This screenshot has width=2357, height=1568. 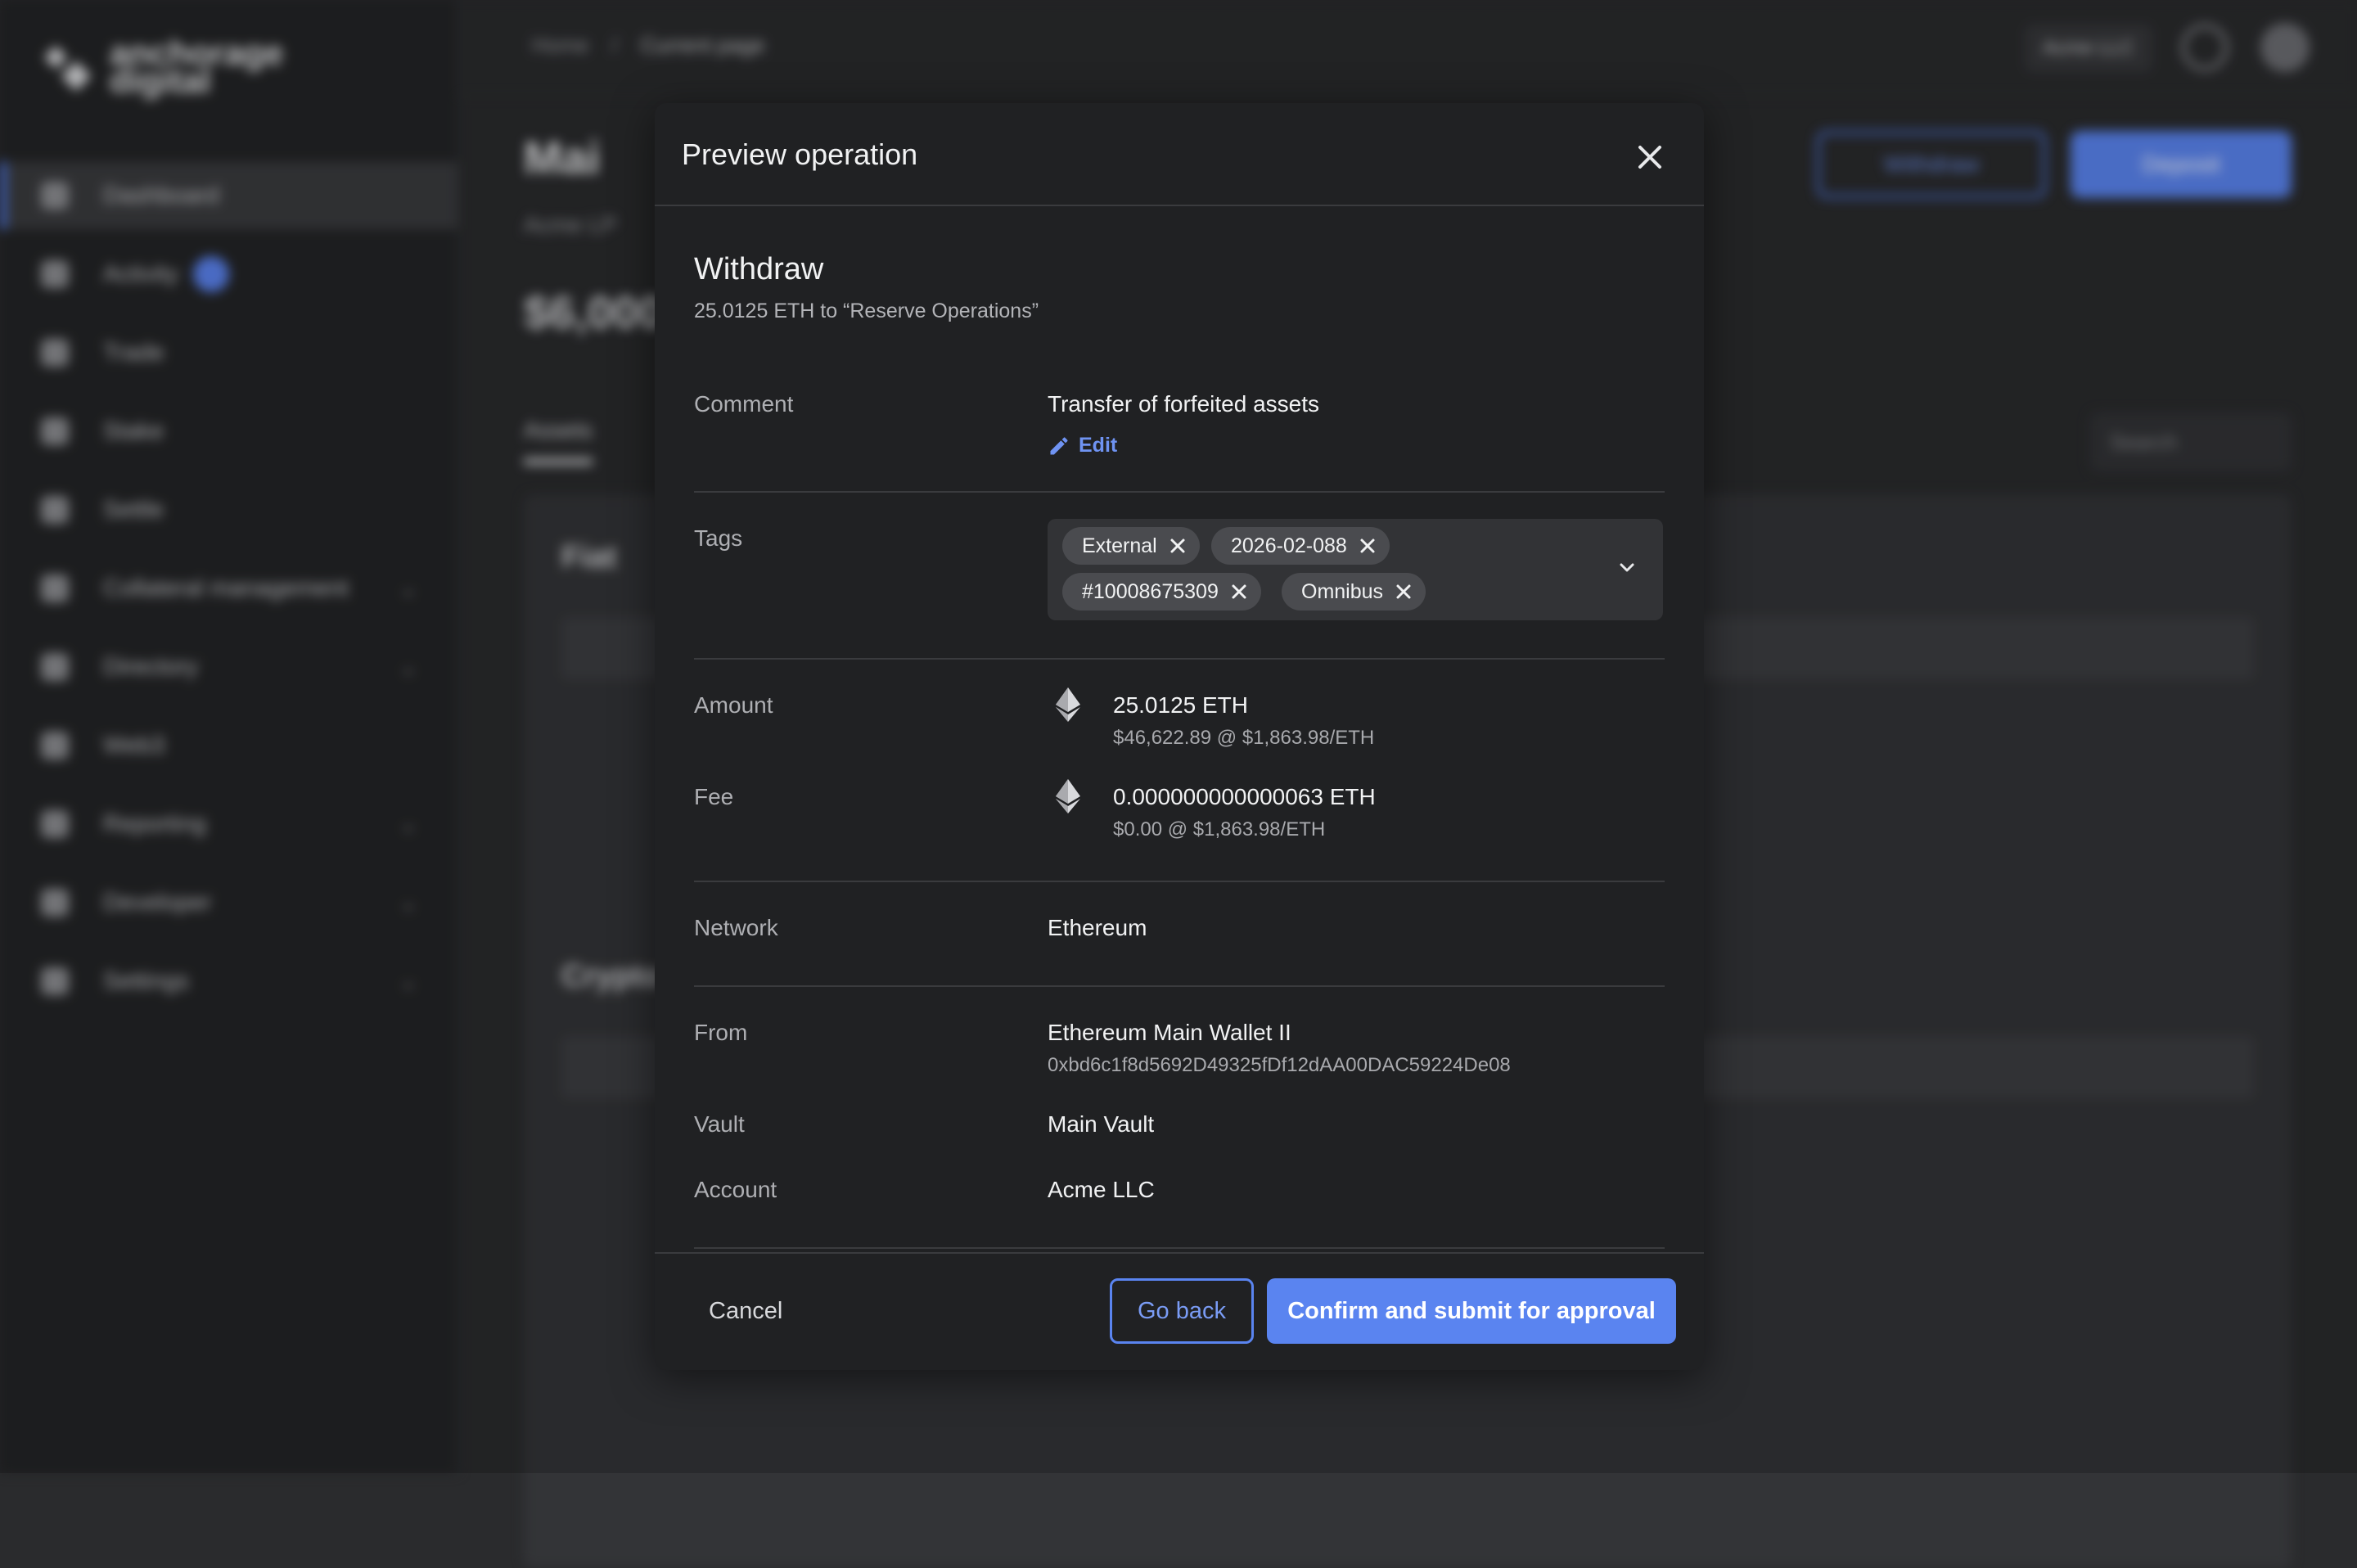 I want to click on edit-comment-button: Edit, so click(x=1082, y=445).